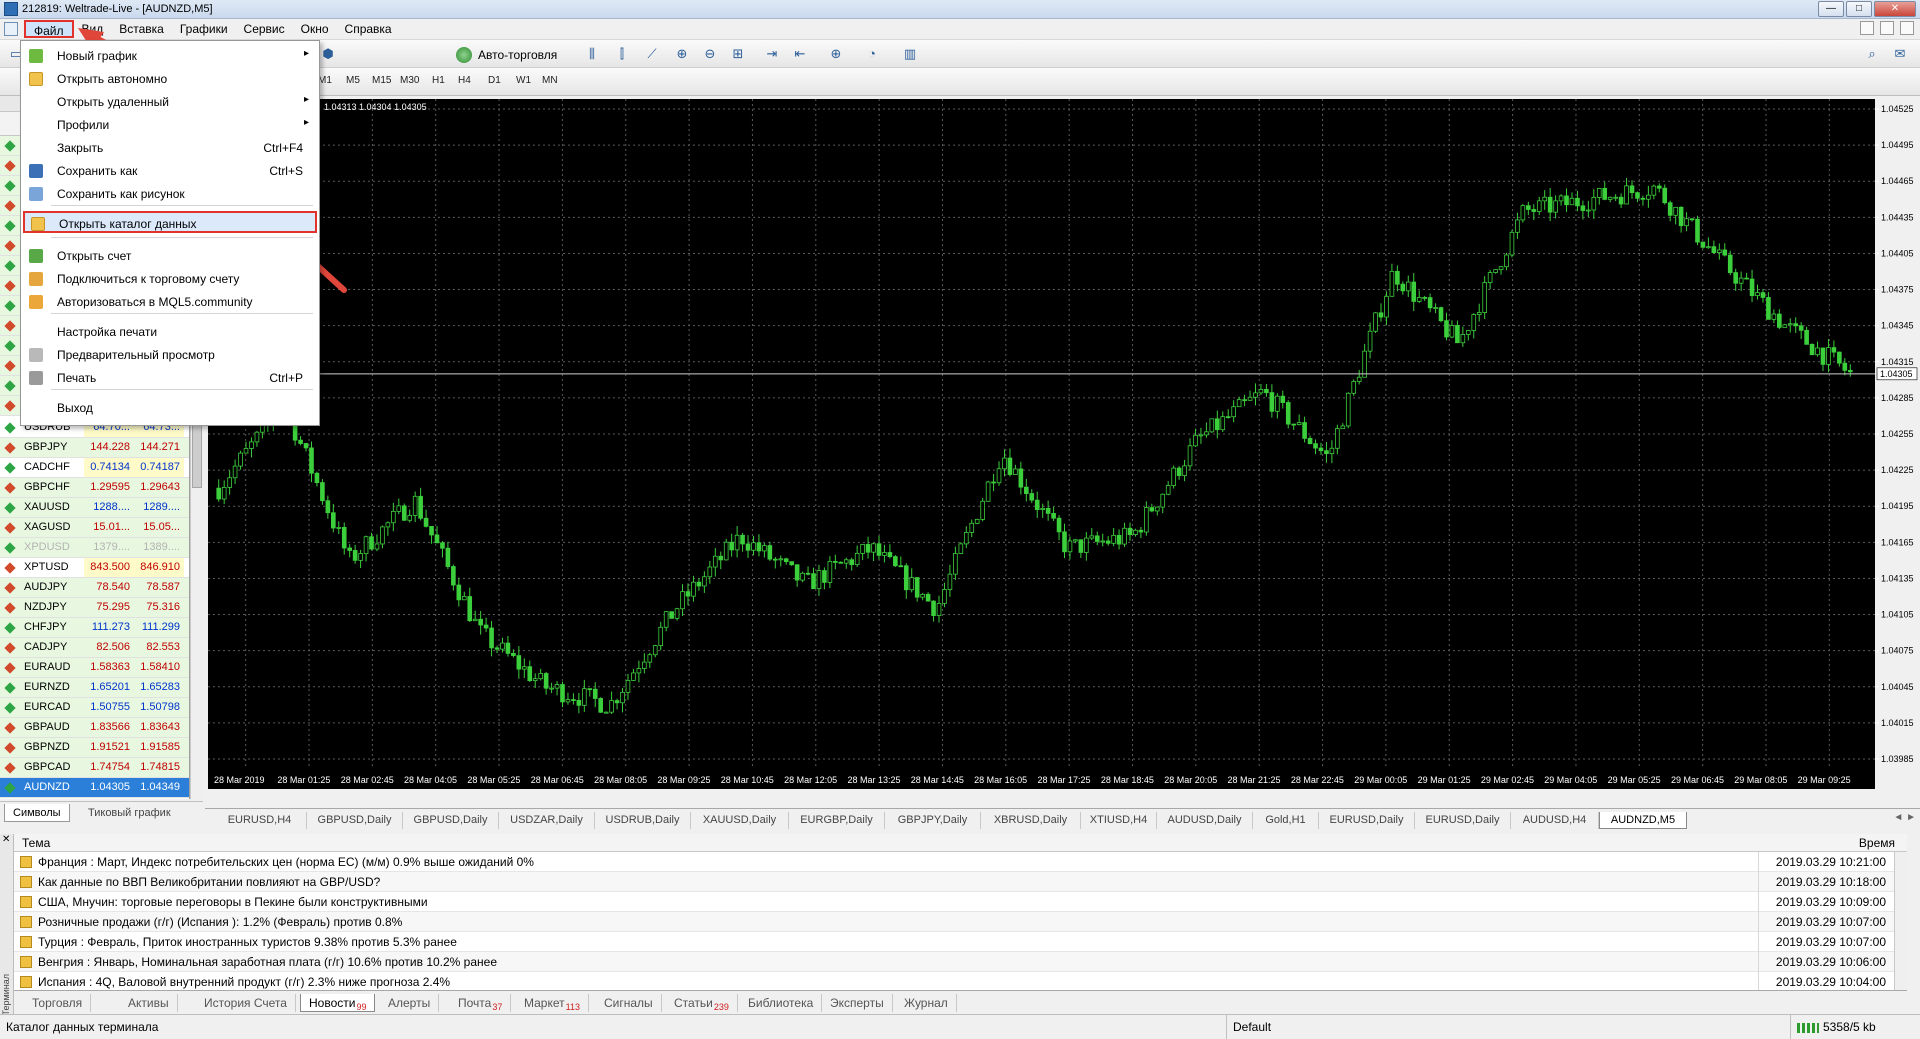 This screenshot has width=1920, height=1039. Describe the element at coordinates (353, 80) in the screenshot. I see `timeframe-m5: M5` at that location.